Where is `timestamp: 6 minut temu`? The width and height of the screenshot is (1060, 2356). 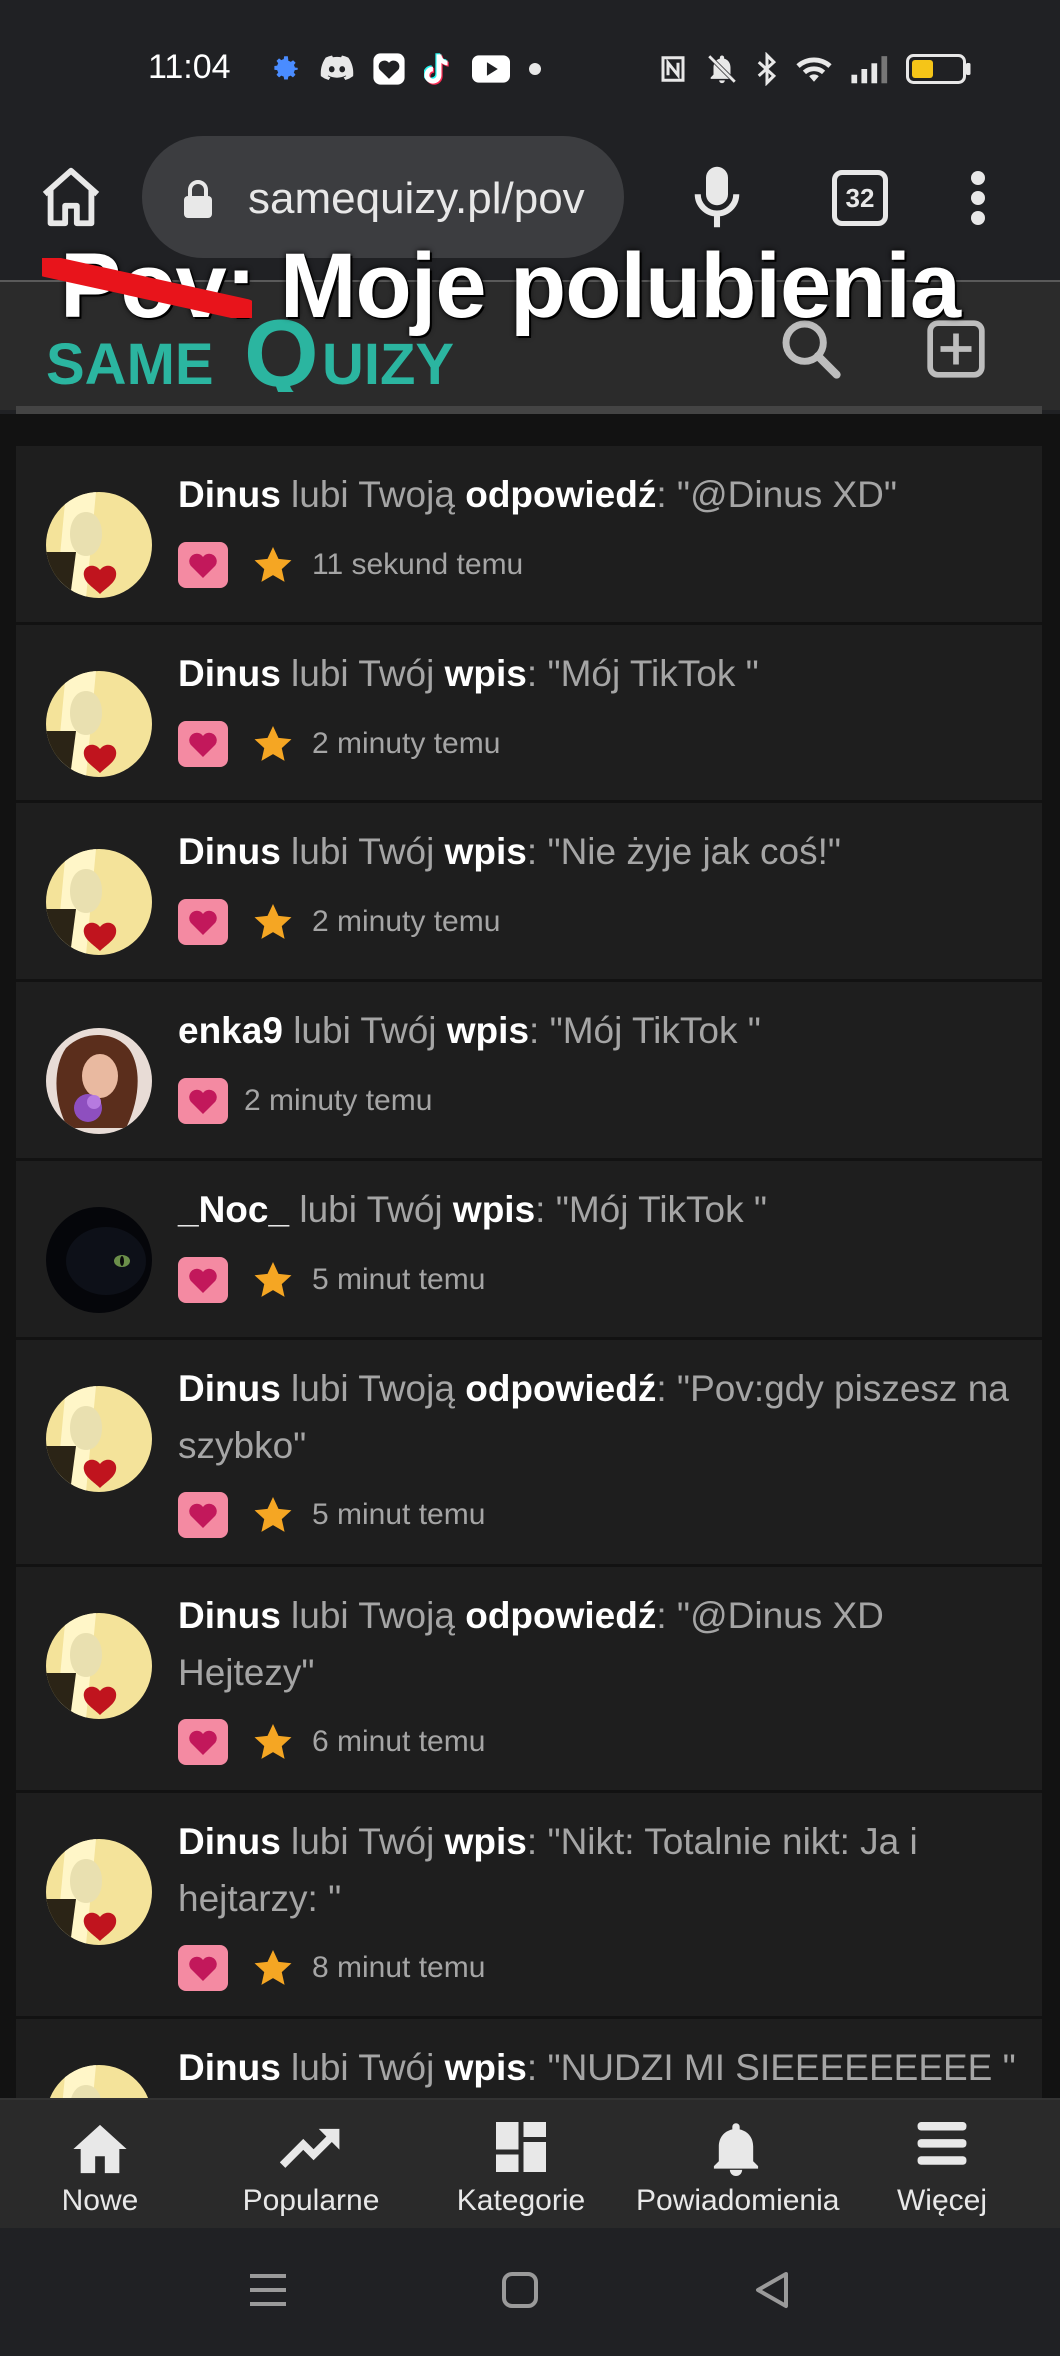 timestamp: 6 minut temu is located at coordinates (399, 1741).